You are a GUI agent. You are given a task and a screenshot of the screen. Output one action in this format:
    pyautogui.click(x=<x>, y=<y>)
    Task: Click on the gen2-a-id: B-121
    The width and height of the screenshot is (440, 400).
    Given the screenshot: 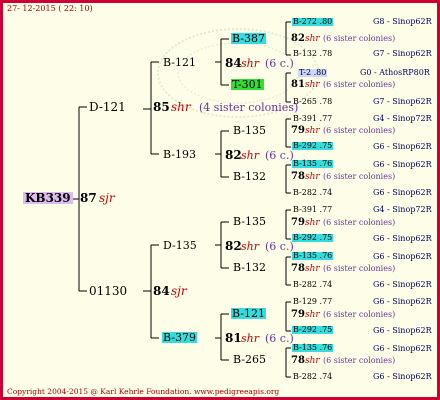 What is the action you would take?
    pyautogui.click(x=179, y=62)
    